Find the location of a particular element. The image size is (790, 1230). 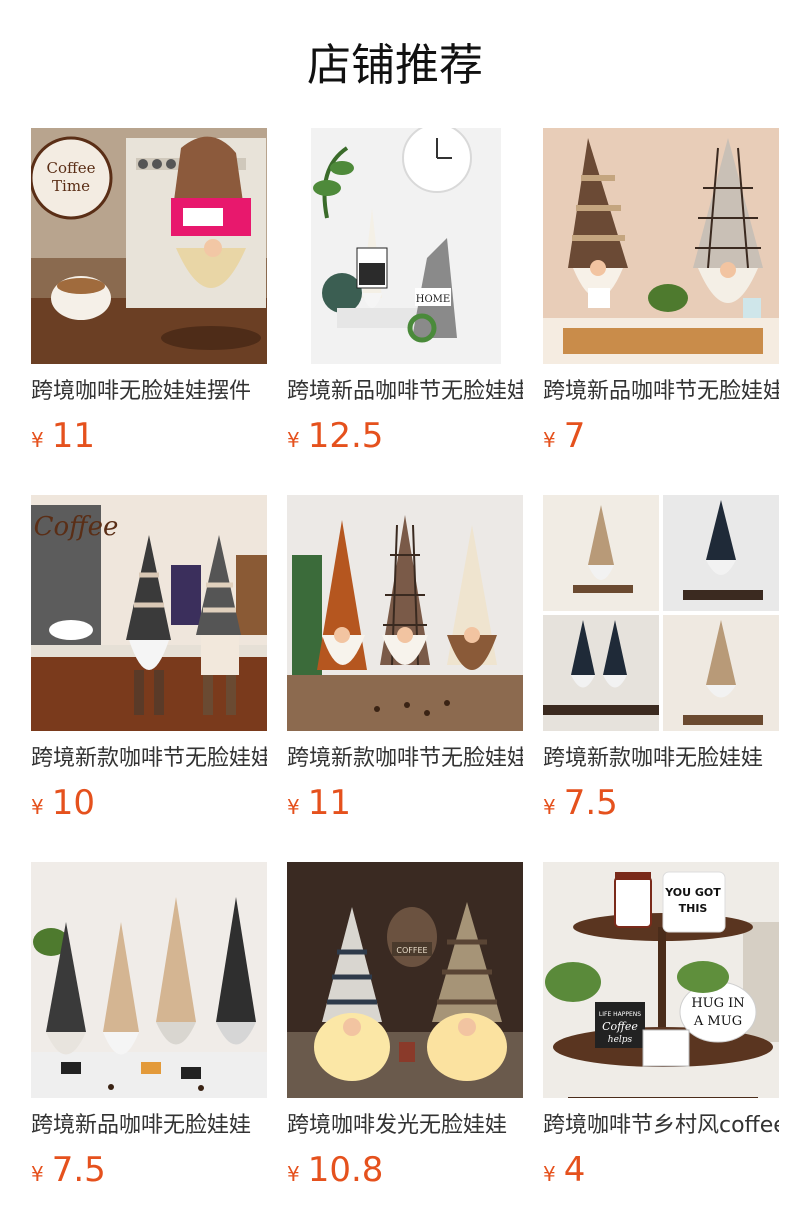

product-card: Coffee Time 跨境咖啡无脸娃娃摆件 ¥11 is located at coordinates (149, 298).